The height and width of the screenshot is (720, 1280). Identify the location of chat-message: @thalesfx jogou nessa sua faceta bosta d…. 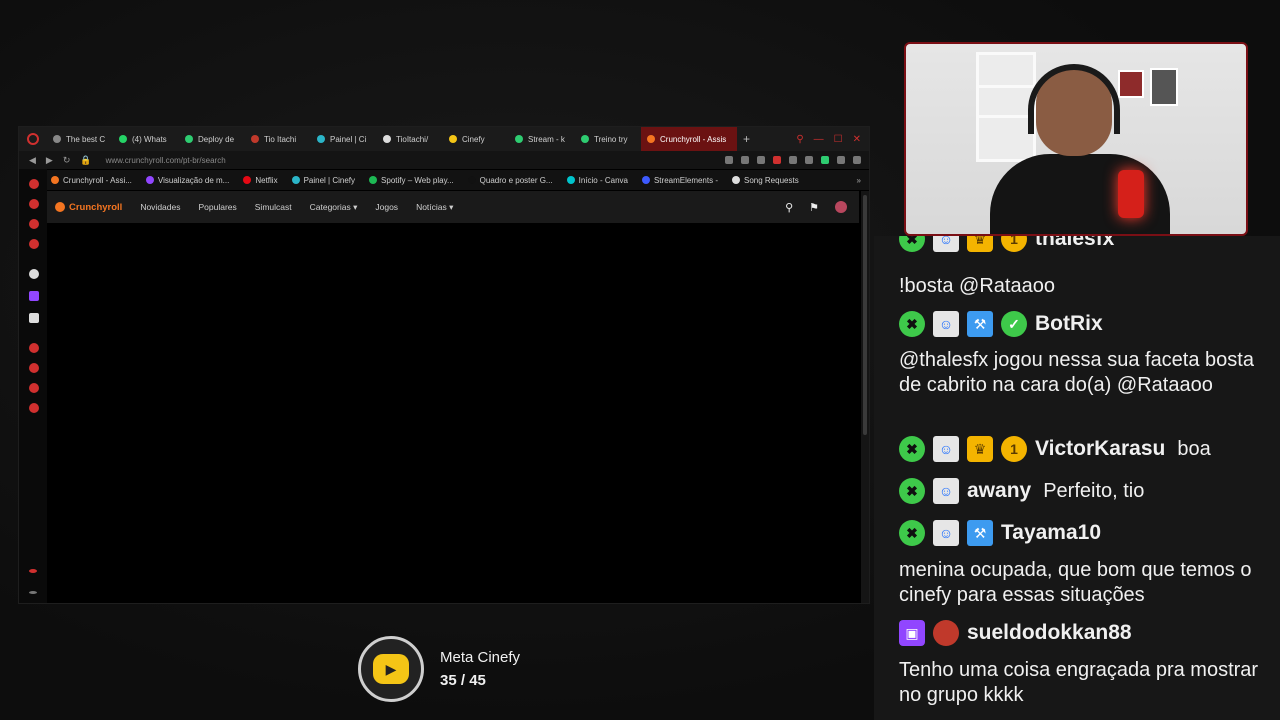
(1076, 372).